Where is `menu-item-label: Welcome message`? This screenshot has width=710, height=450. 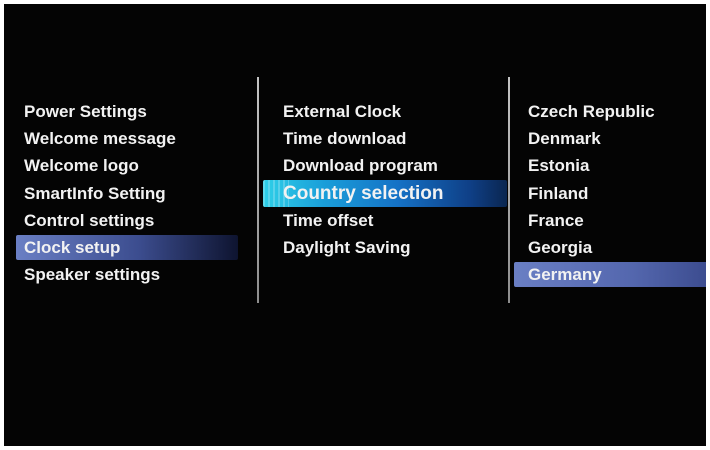 menu-item-label: Welcome message is located at coordinates (100, 139).